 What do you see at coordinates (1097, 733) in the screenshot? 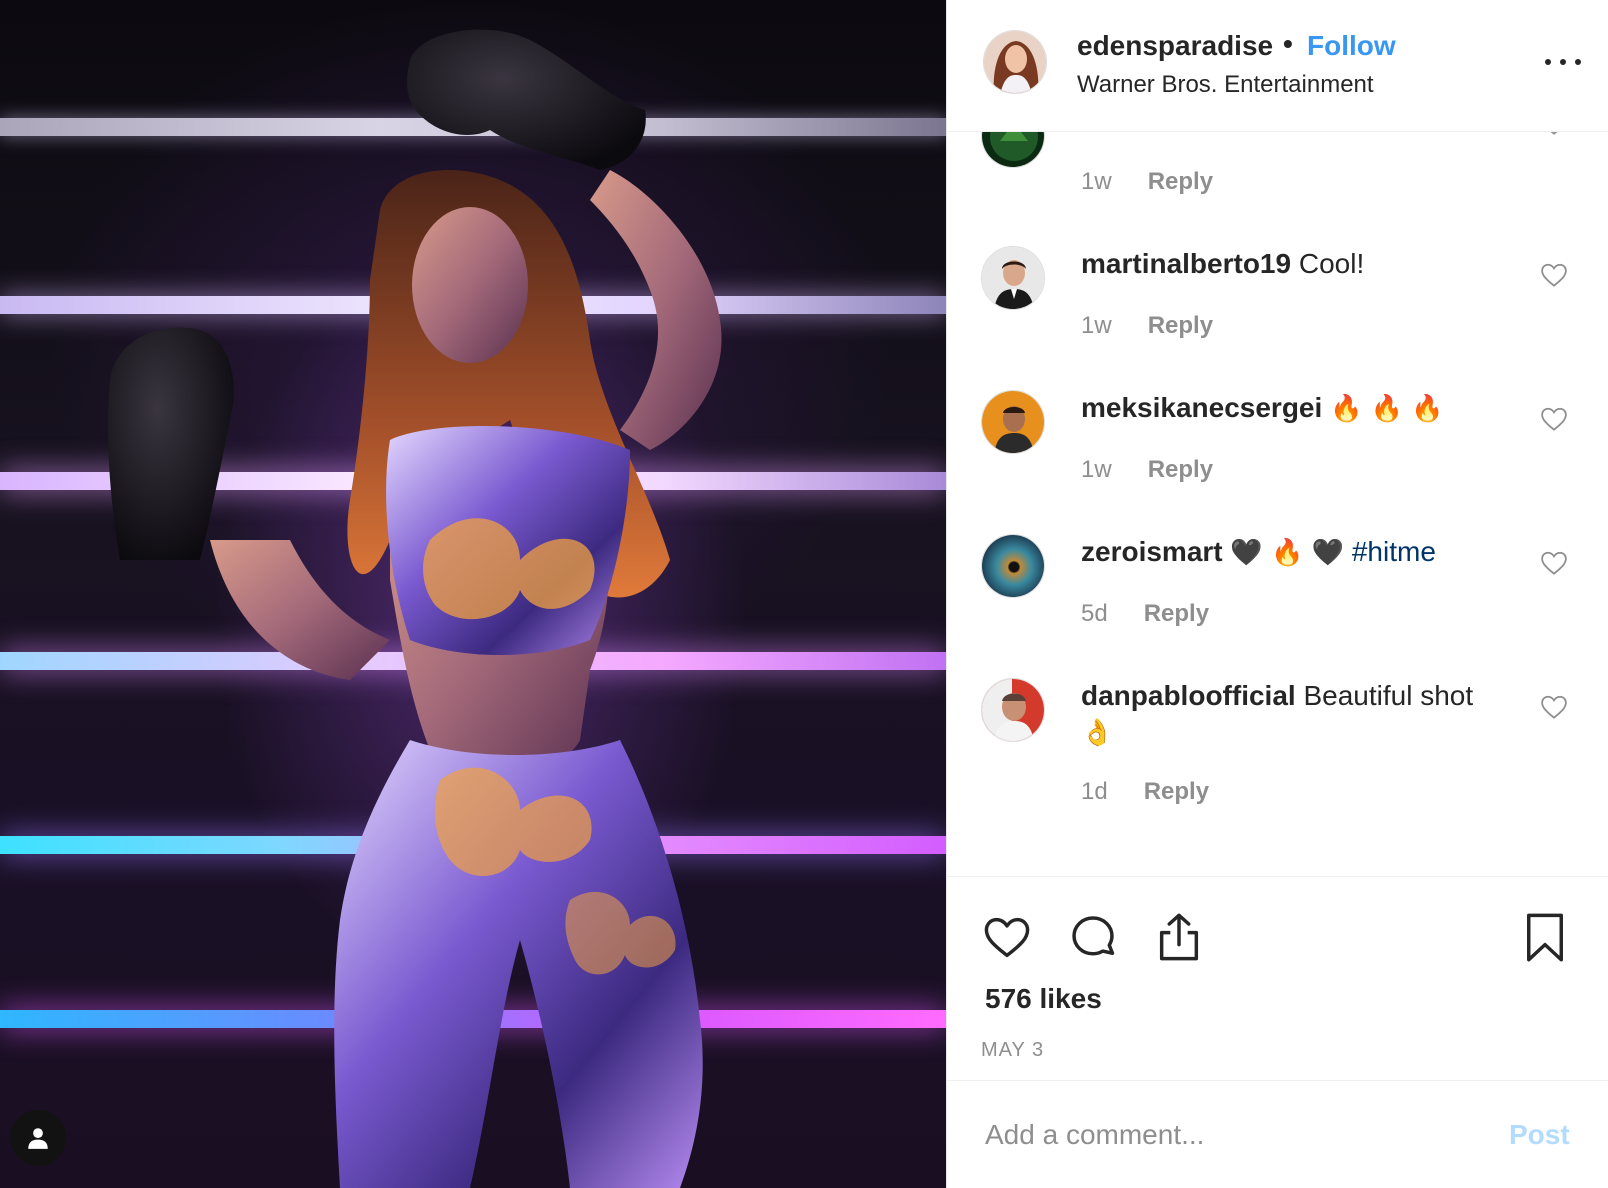
I see `ok-hand-emoji: 👌` at bounding box center [1097, 733].